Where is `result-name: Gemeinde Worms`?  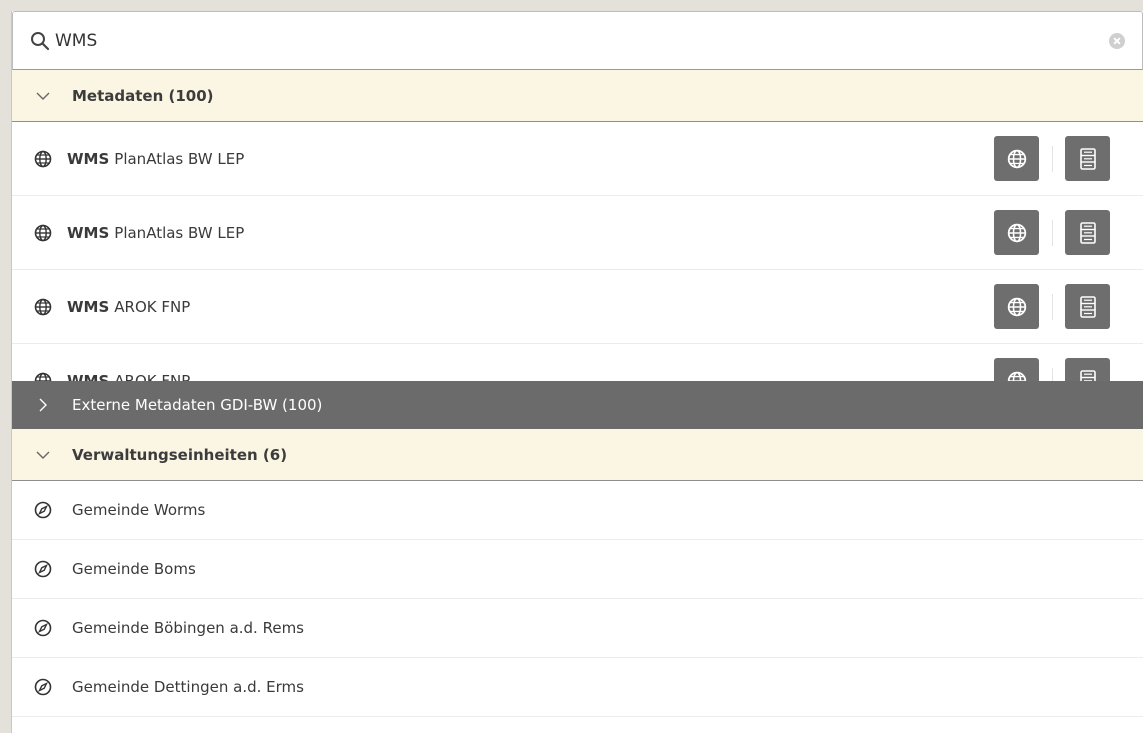 result-name: Gemeinde Worms is located at coordinates (139, 510).